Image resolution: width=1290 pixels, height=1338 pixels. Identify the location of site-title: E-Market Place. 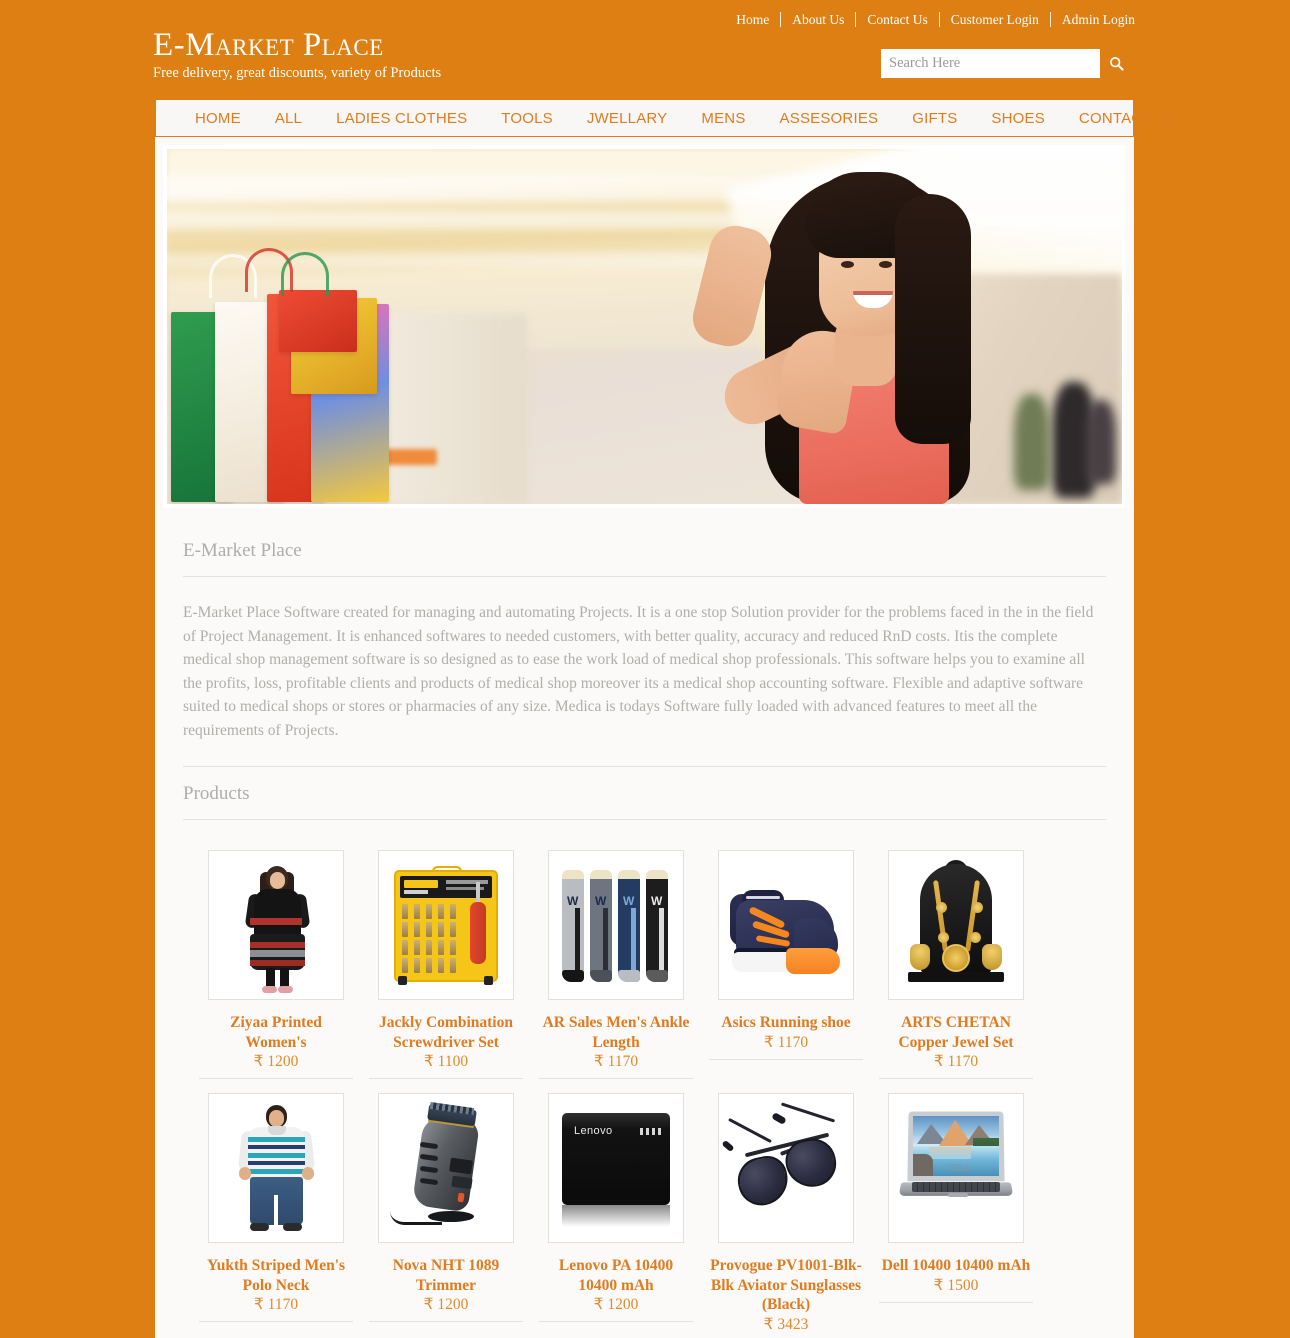
(268, 45).